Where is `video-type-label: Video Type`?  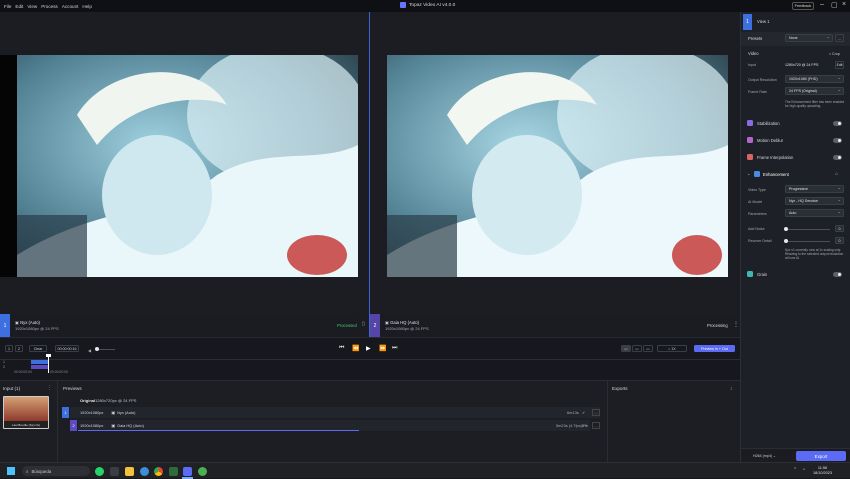 video-type-label: Video Type is located at coordinates (757, 190).